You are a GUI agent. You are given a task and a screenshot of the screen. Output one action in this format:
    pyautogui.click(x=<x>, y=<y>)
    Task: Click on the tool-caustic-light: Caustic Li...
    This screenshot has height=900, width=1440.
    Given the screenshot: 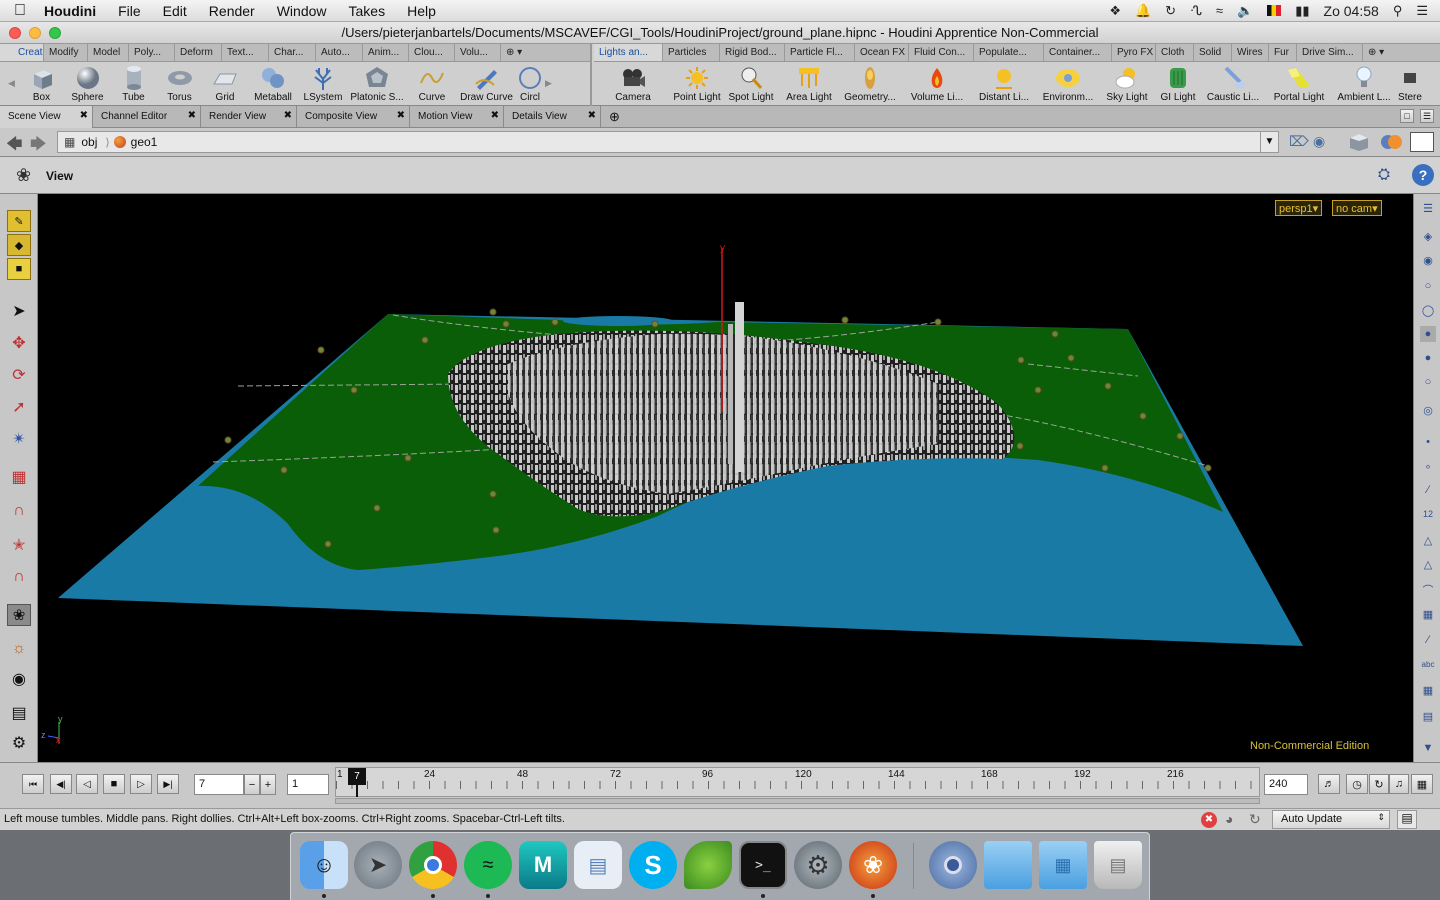 What is the action you would take?
    pyautogui.click(x=1233, y=82)
    